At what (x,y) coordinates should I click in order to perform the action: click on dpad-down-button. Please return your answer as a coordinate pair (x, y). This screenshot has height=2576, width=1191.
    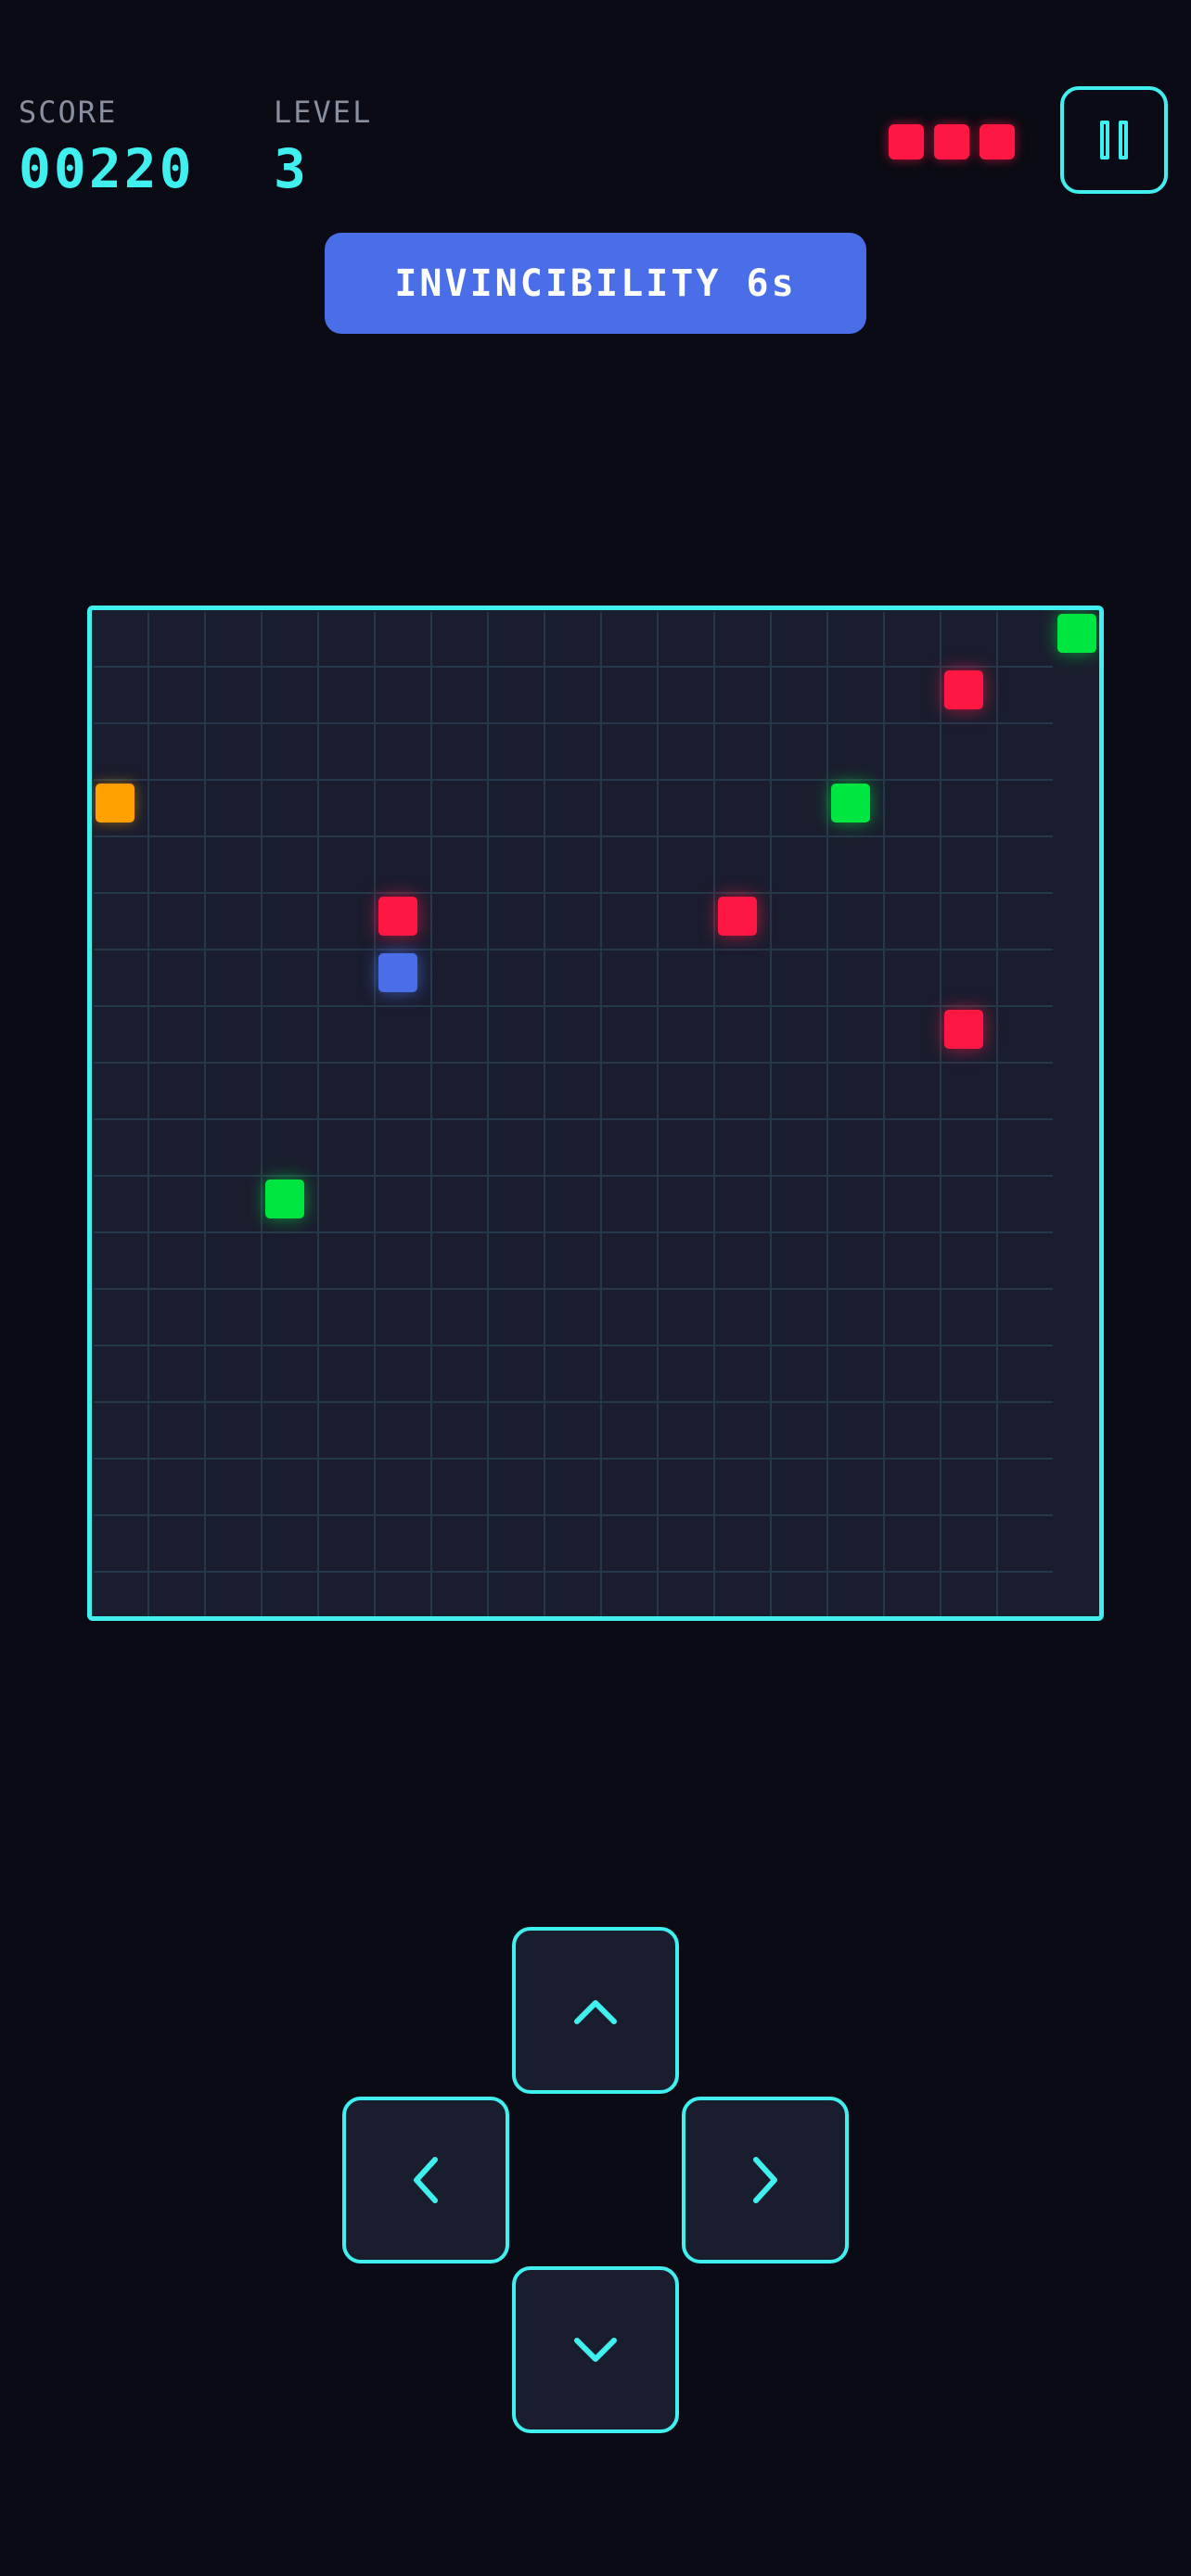
    Looking at the image, I should click on (595, 2350).